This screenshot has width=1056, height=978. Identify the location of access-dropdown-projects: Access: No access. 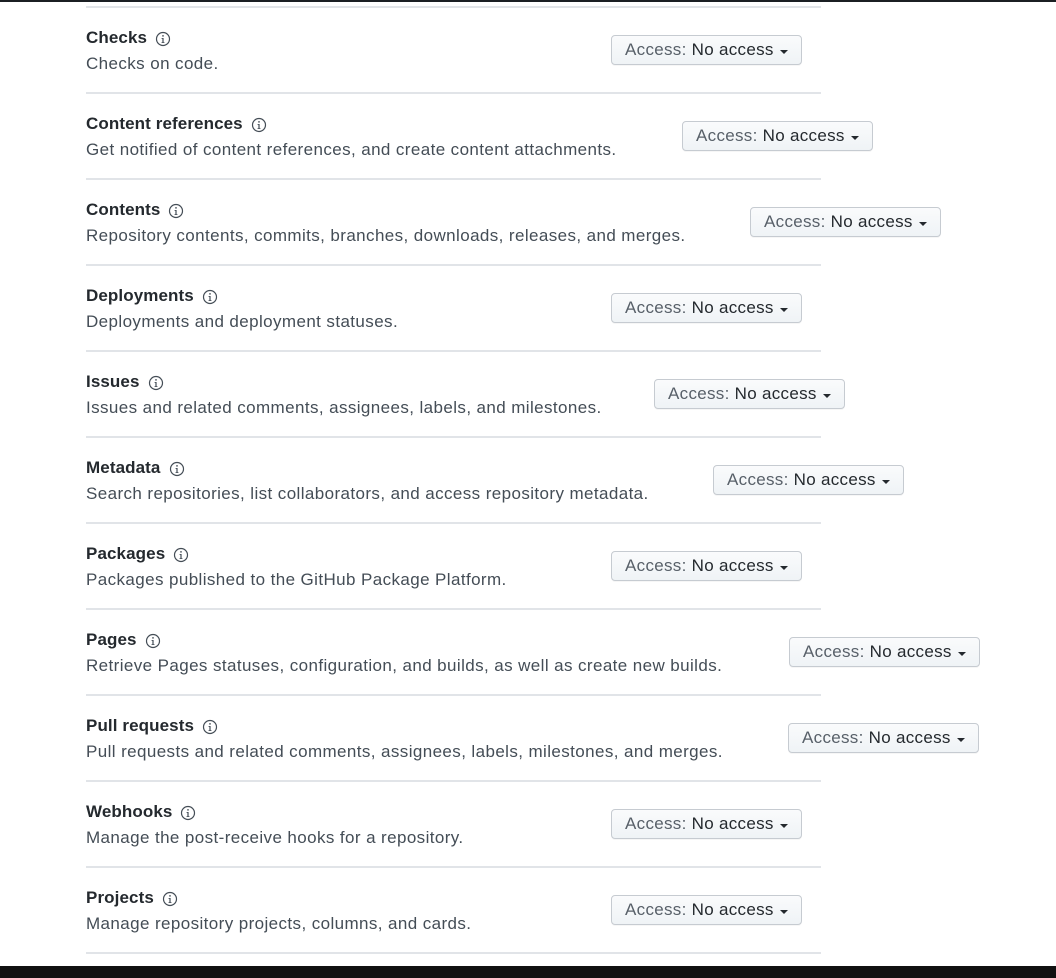
(706, 910).